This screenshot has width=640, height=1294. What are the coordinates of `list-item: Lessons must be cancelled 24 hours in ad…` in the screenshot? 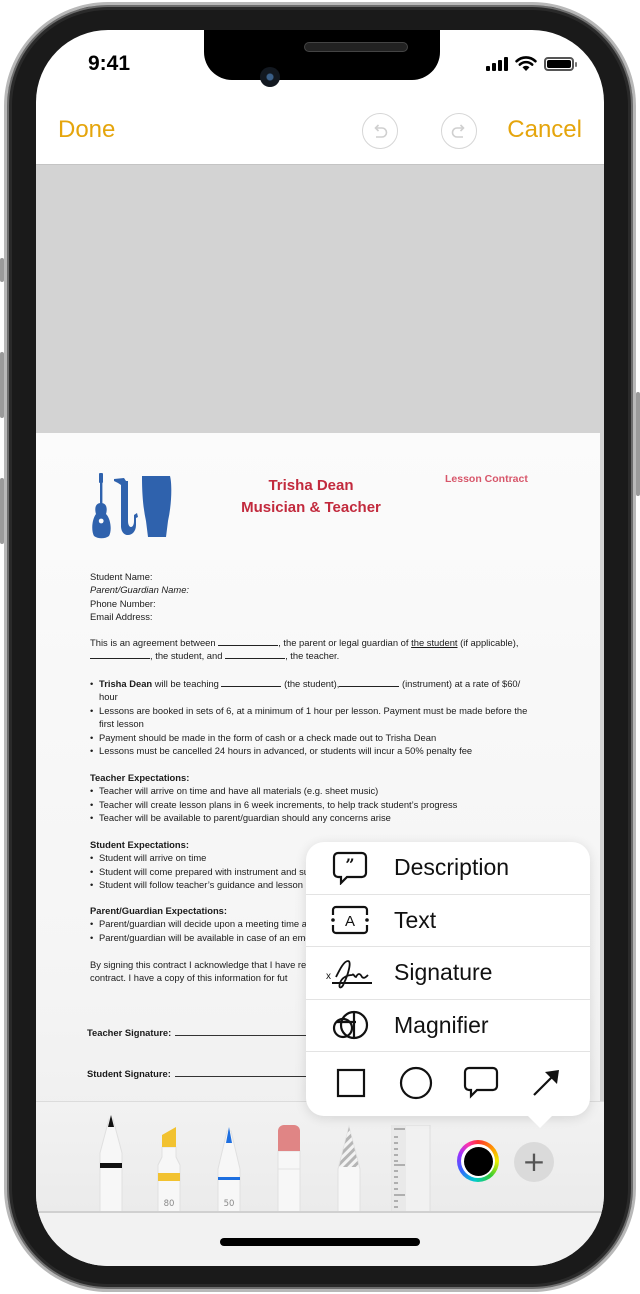 It's located at (315, 751).